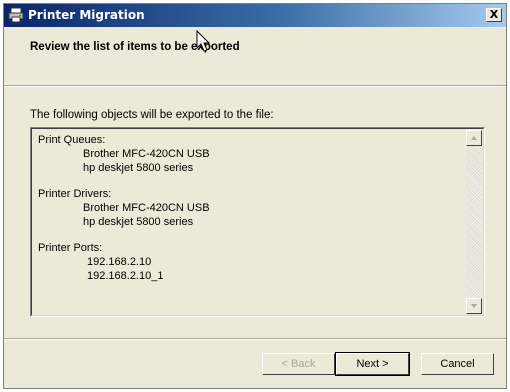 This screenshot has height=392, width=510. I want to click on section-heading: Printer Ports:, so click(70, 248).